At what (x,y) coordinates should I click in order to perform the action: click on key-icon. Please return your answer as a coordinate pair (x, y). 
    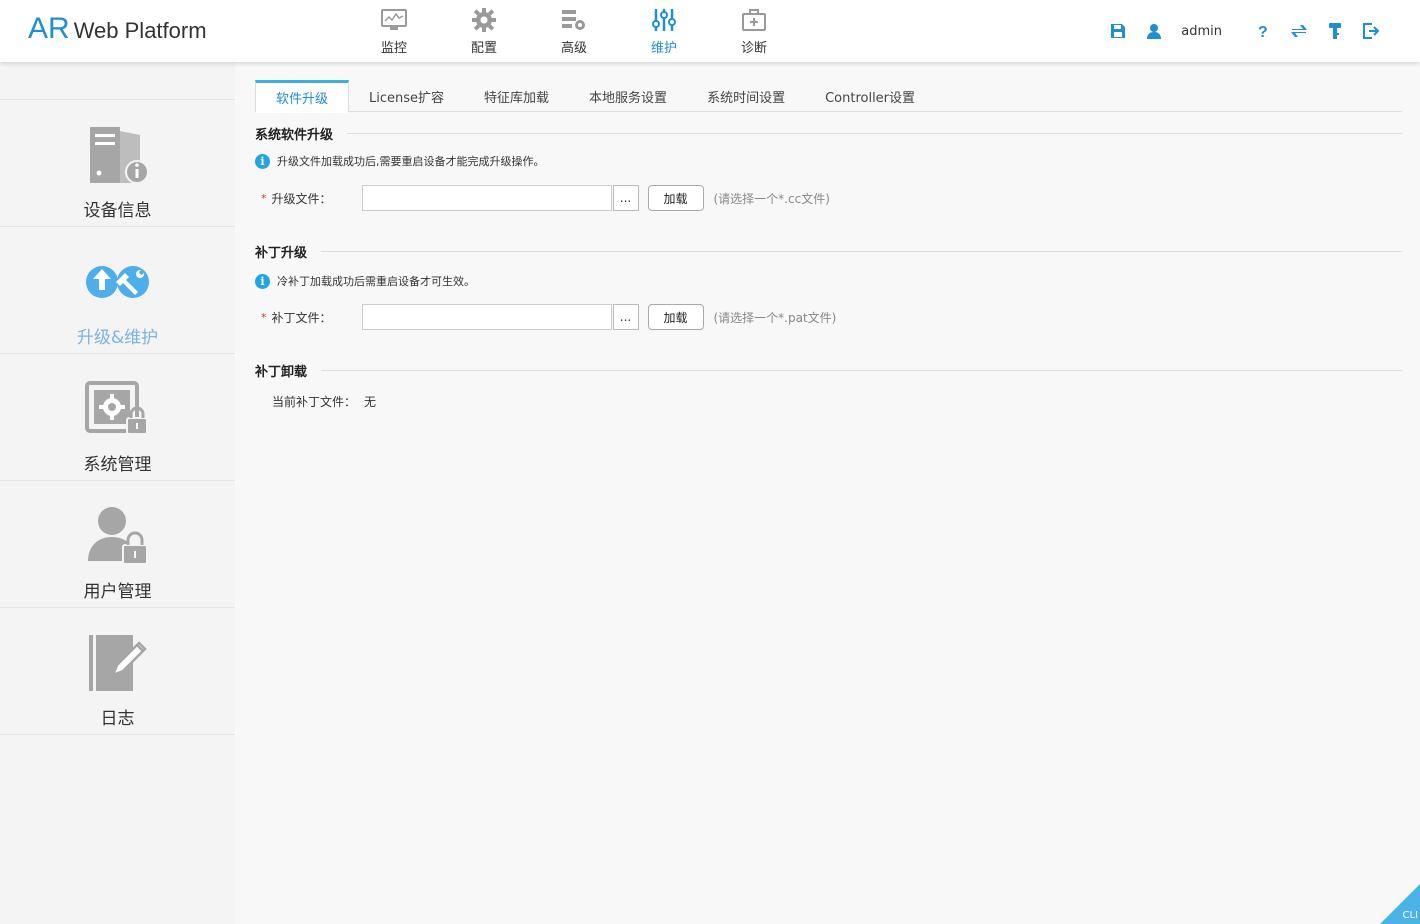
    Looking at the image, I should click on (1335, 31).